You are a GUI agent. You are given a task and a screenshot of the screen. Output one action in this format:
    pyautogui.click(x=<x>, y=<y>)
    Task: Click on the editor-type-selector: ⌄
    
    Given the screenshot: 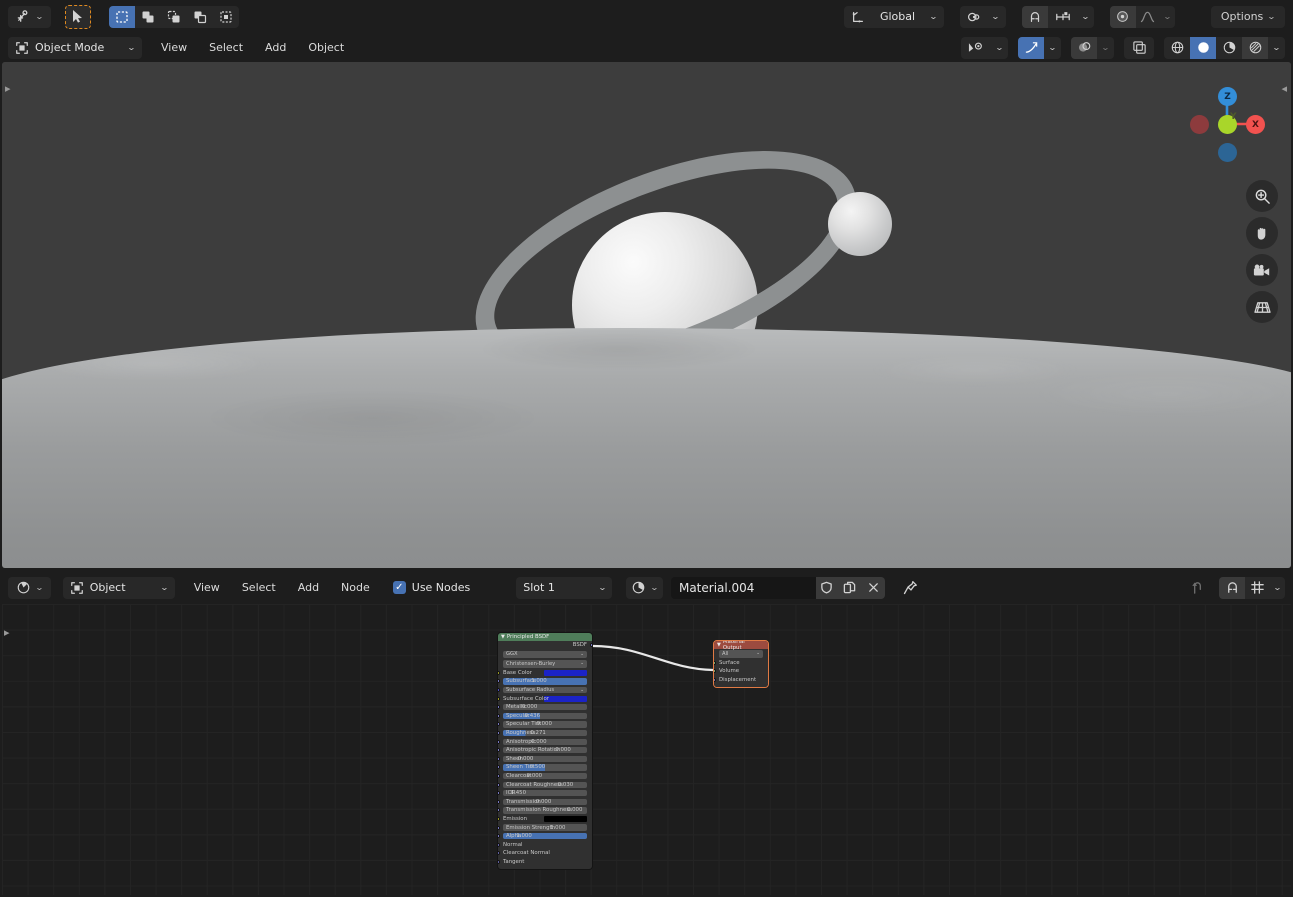 What is the action you would take?
    pyautogui.click(x=29, y=16)
    